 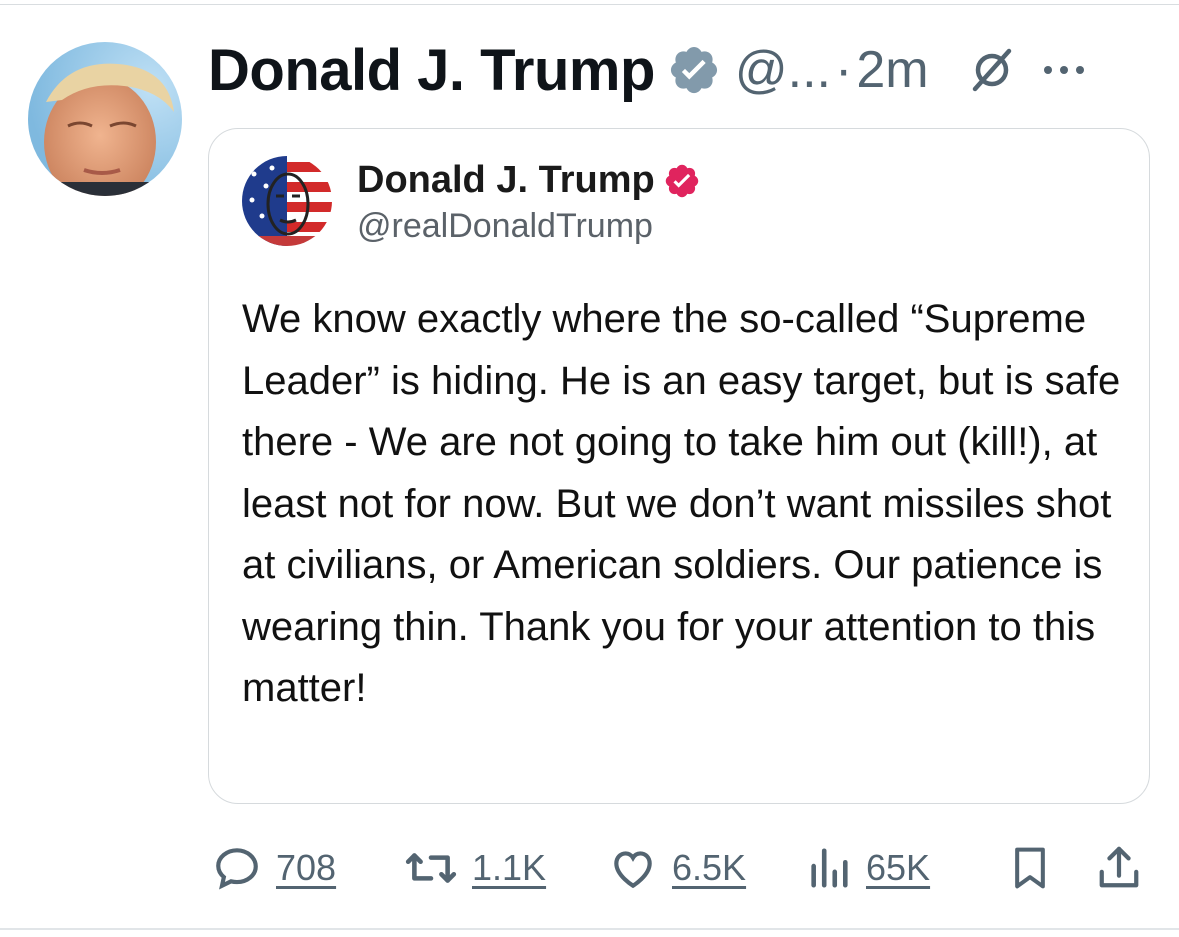 What do you see at coordinates (431, 70) in the screenshot?
I see `author-name: Donald J. Trump` at bounding box center [431, 70].